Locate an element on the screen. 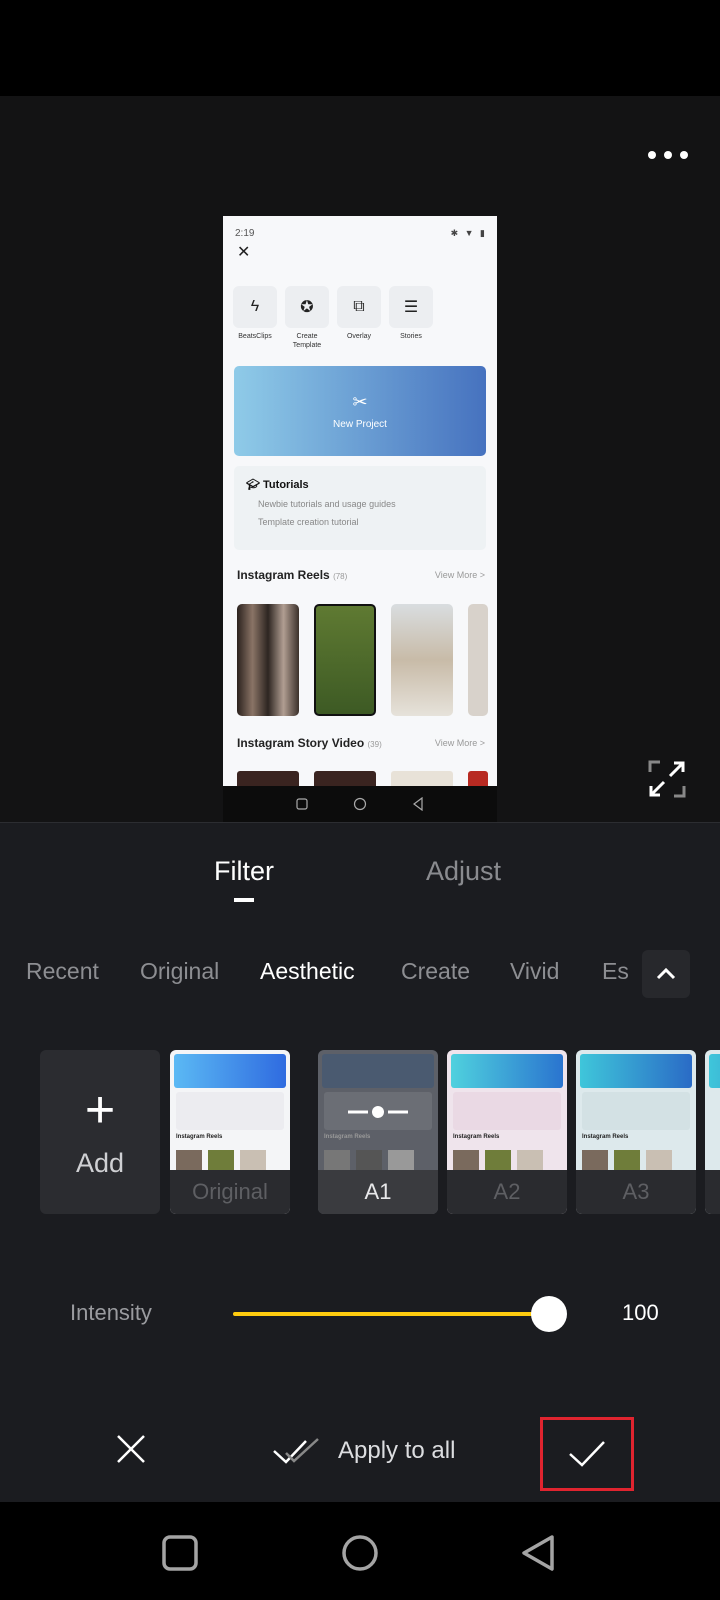 This screenshot has height=1600, width=720. preview-close-icon: ✕ is located at coordinates (244, 252).